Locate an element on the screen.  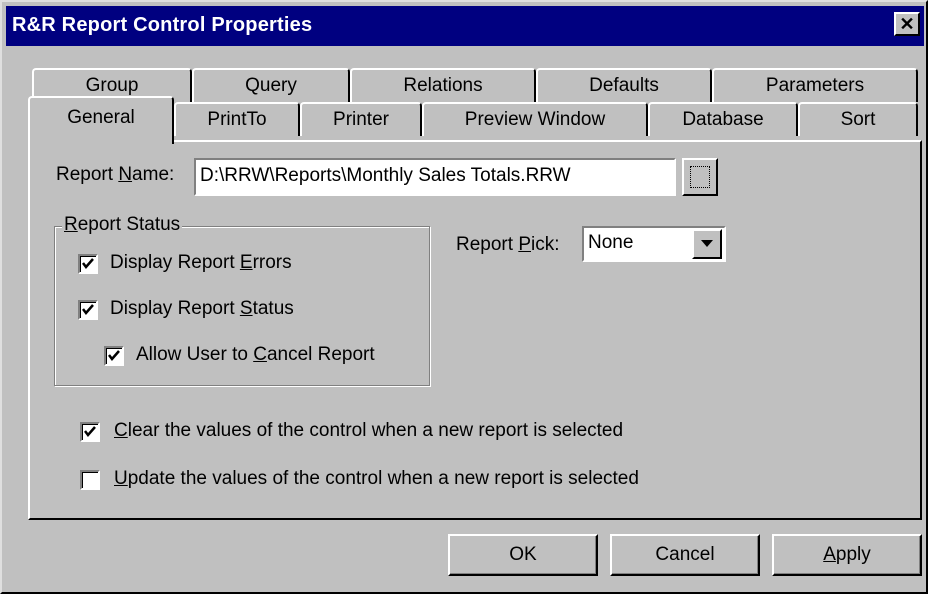
tab-general: General is located at coordinates (101, 120).